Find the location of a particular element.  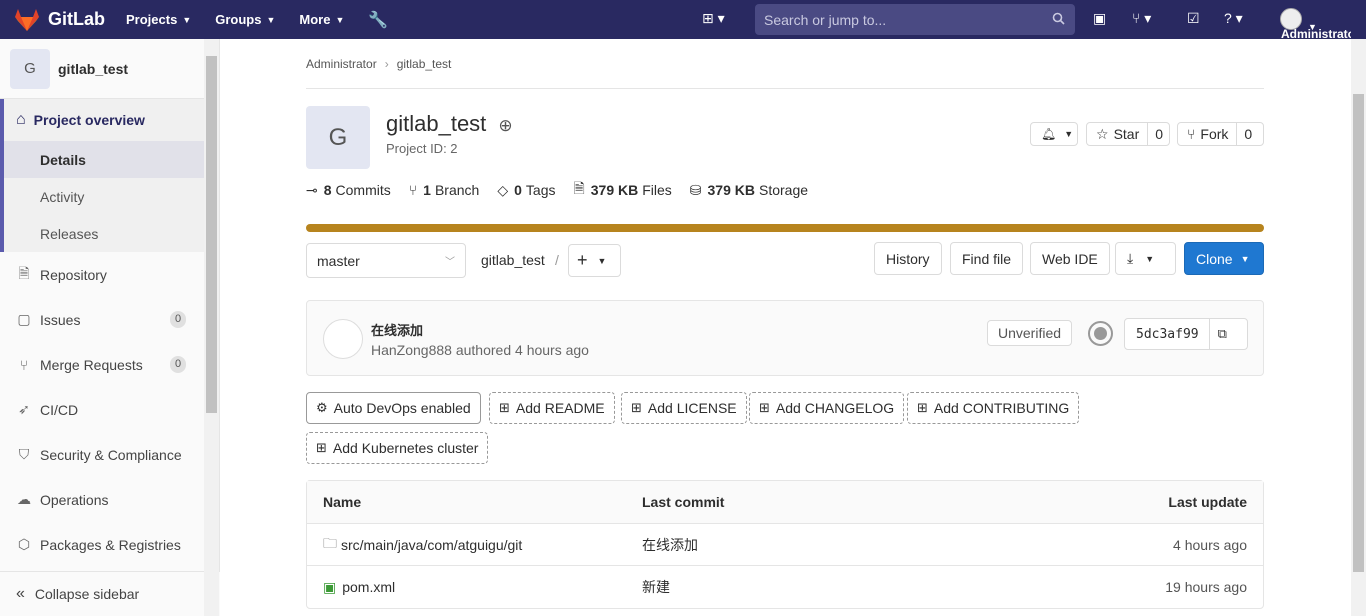

sidebar-subitem-releases: Releases is located at coordinates (104, 233).